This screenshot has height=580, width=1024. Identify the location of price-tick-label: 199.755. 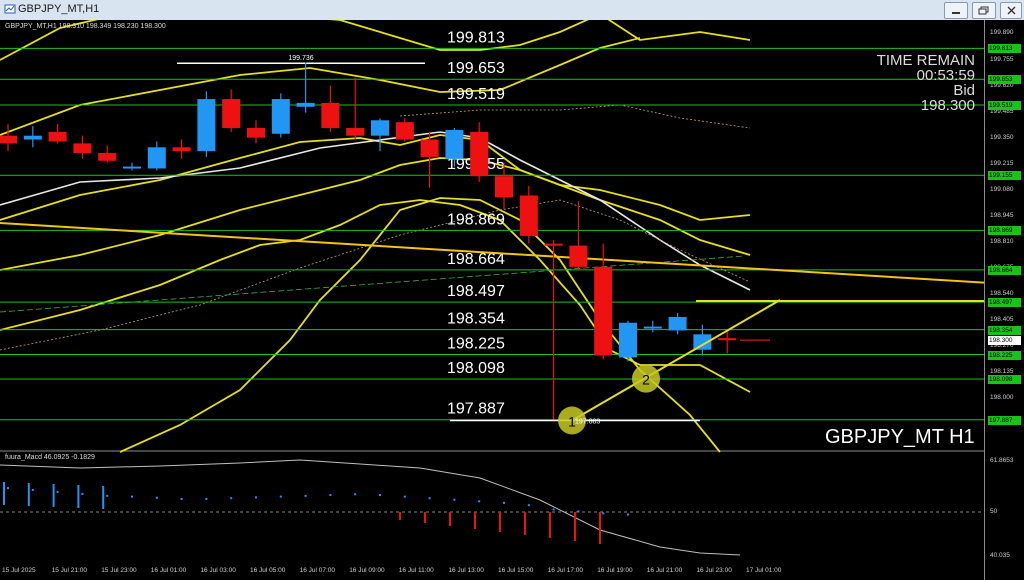
(1002, 59).